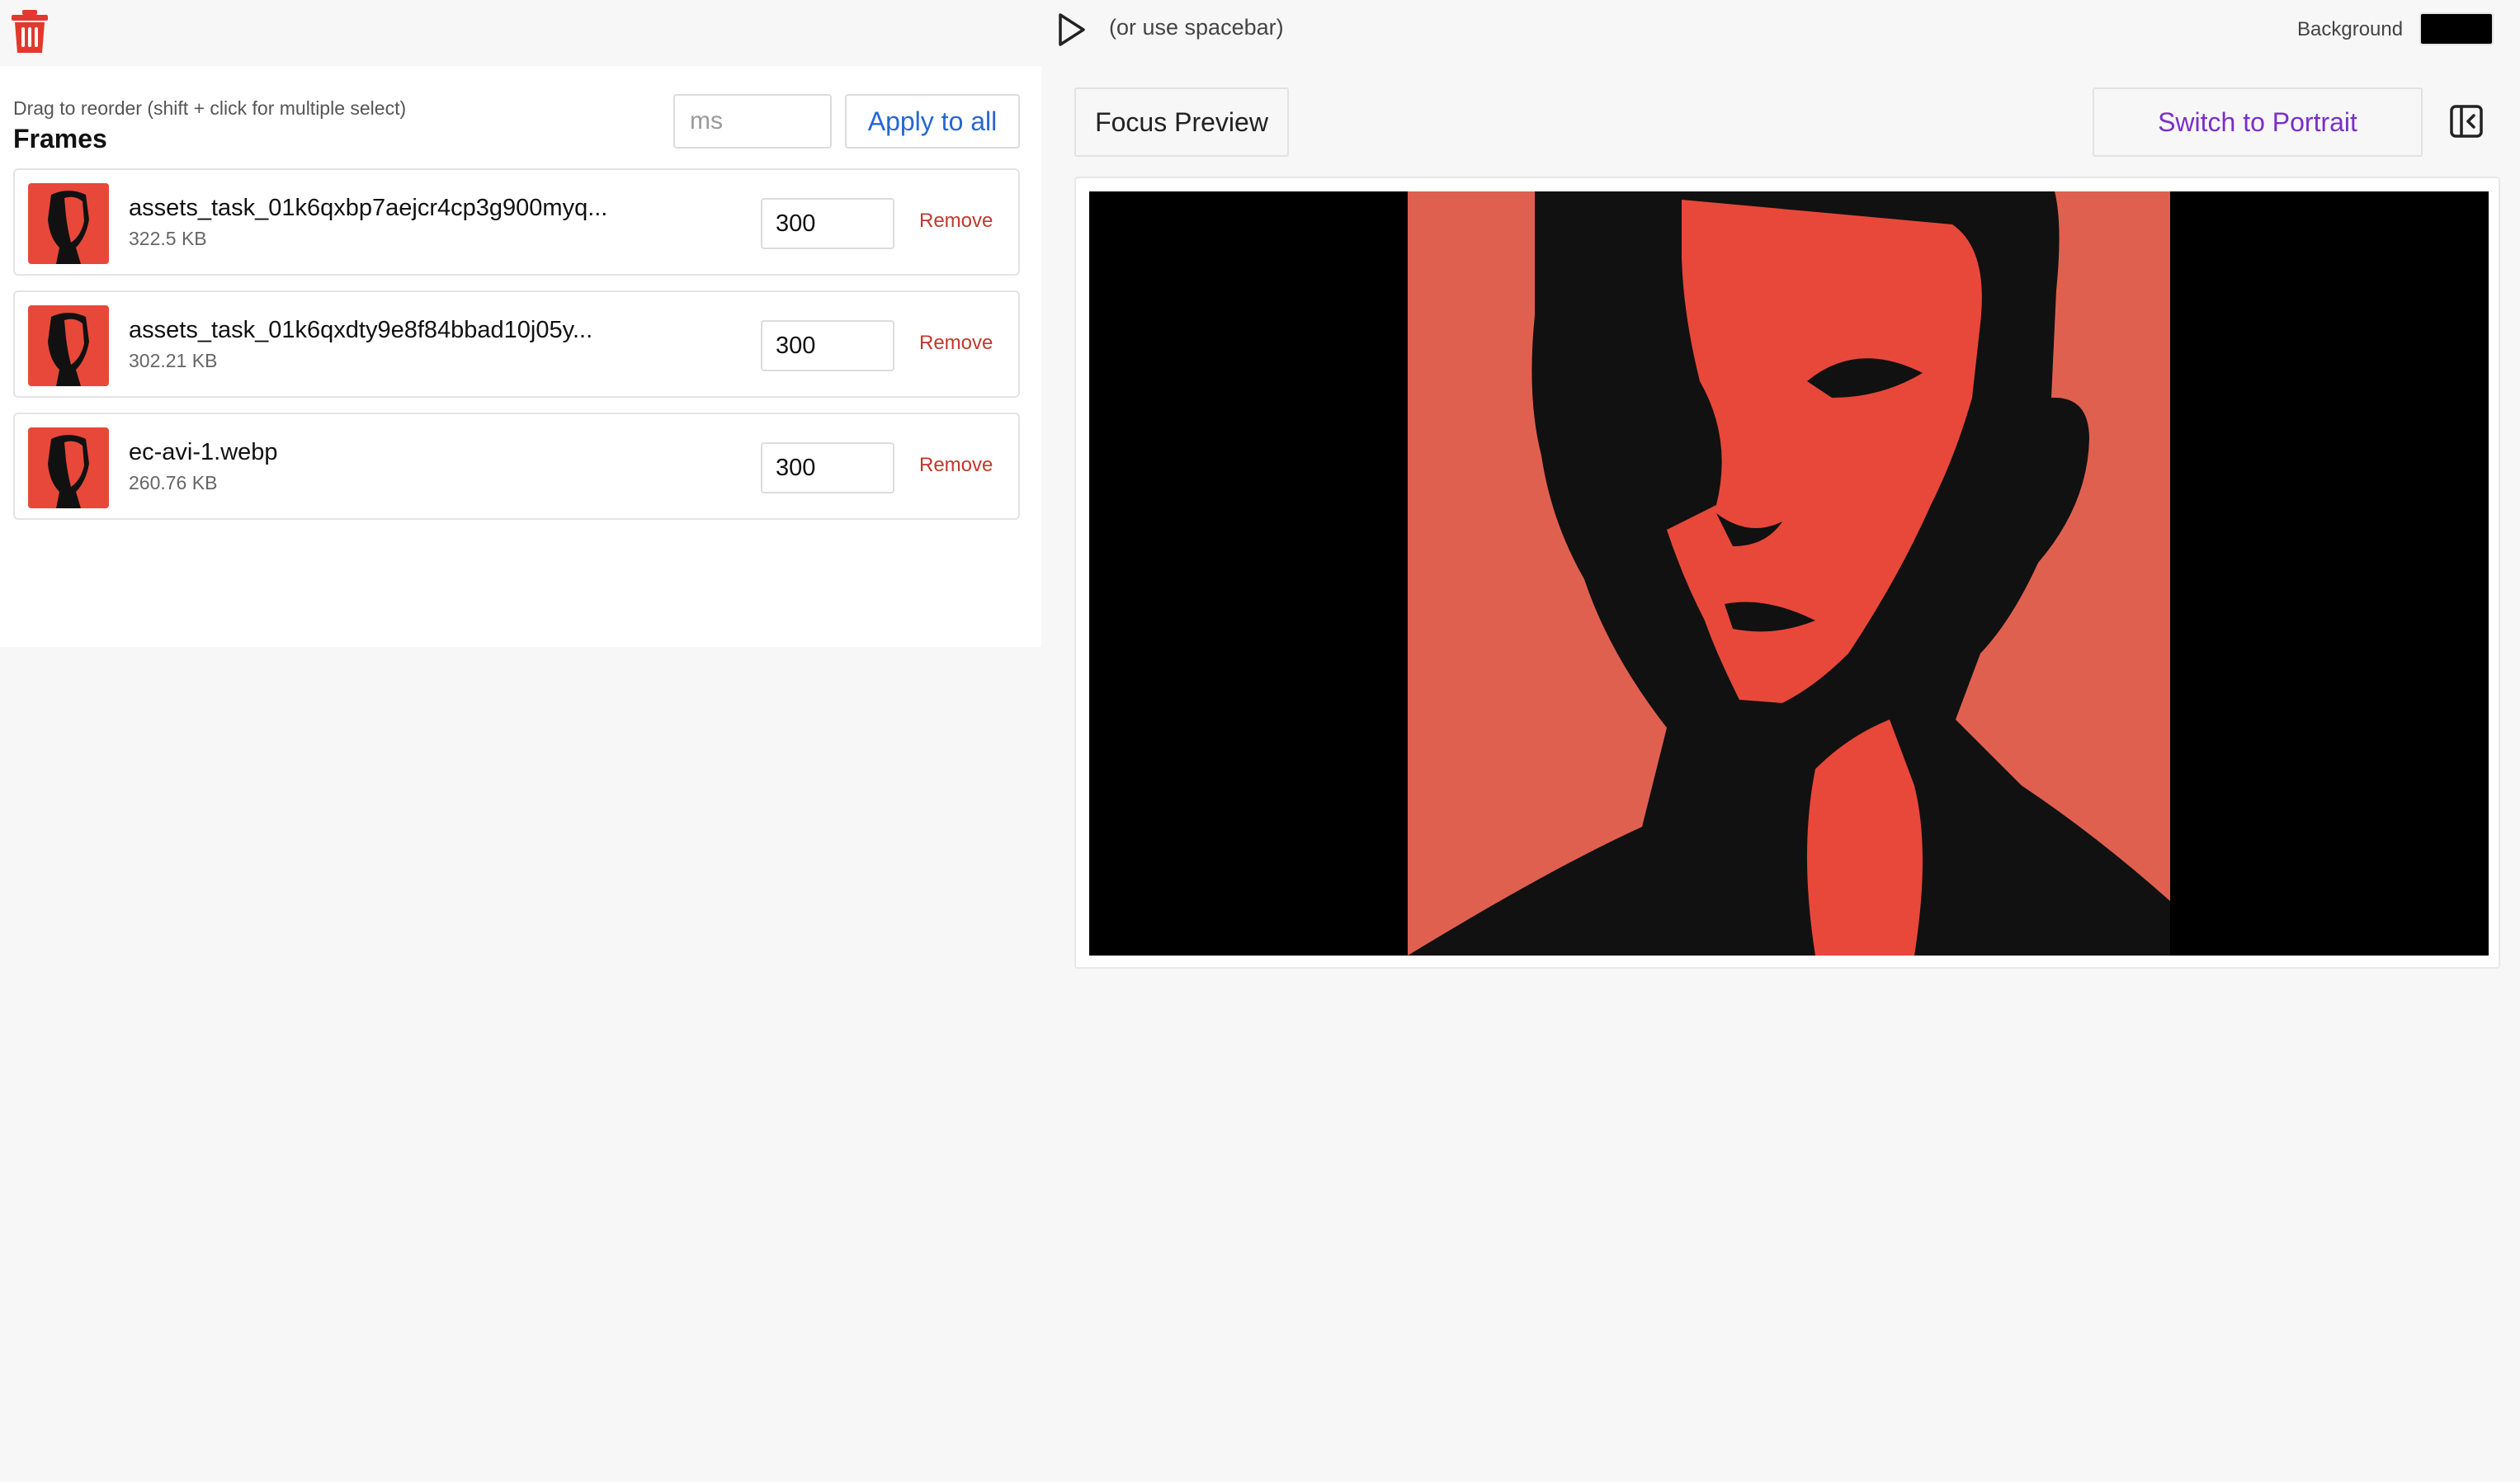  Describe the element at coordinates (1181, 122) in the screenshot. I see `focus-preview-button: Focus Preview` at that location.